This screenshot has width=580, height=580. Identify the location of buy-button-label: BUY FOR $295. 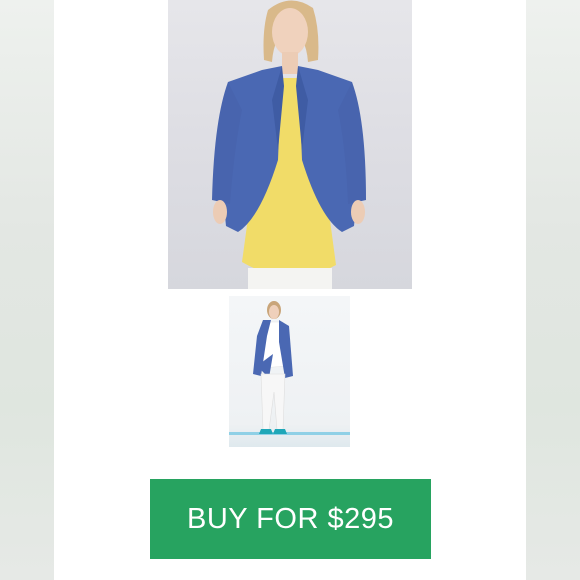
(290, 518).